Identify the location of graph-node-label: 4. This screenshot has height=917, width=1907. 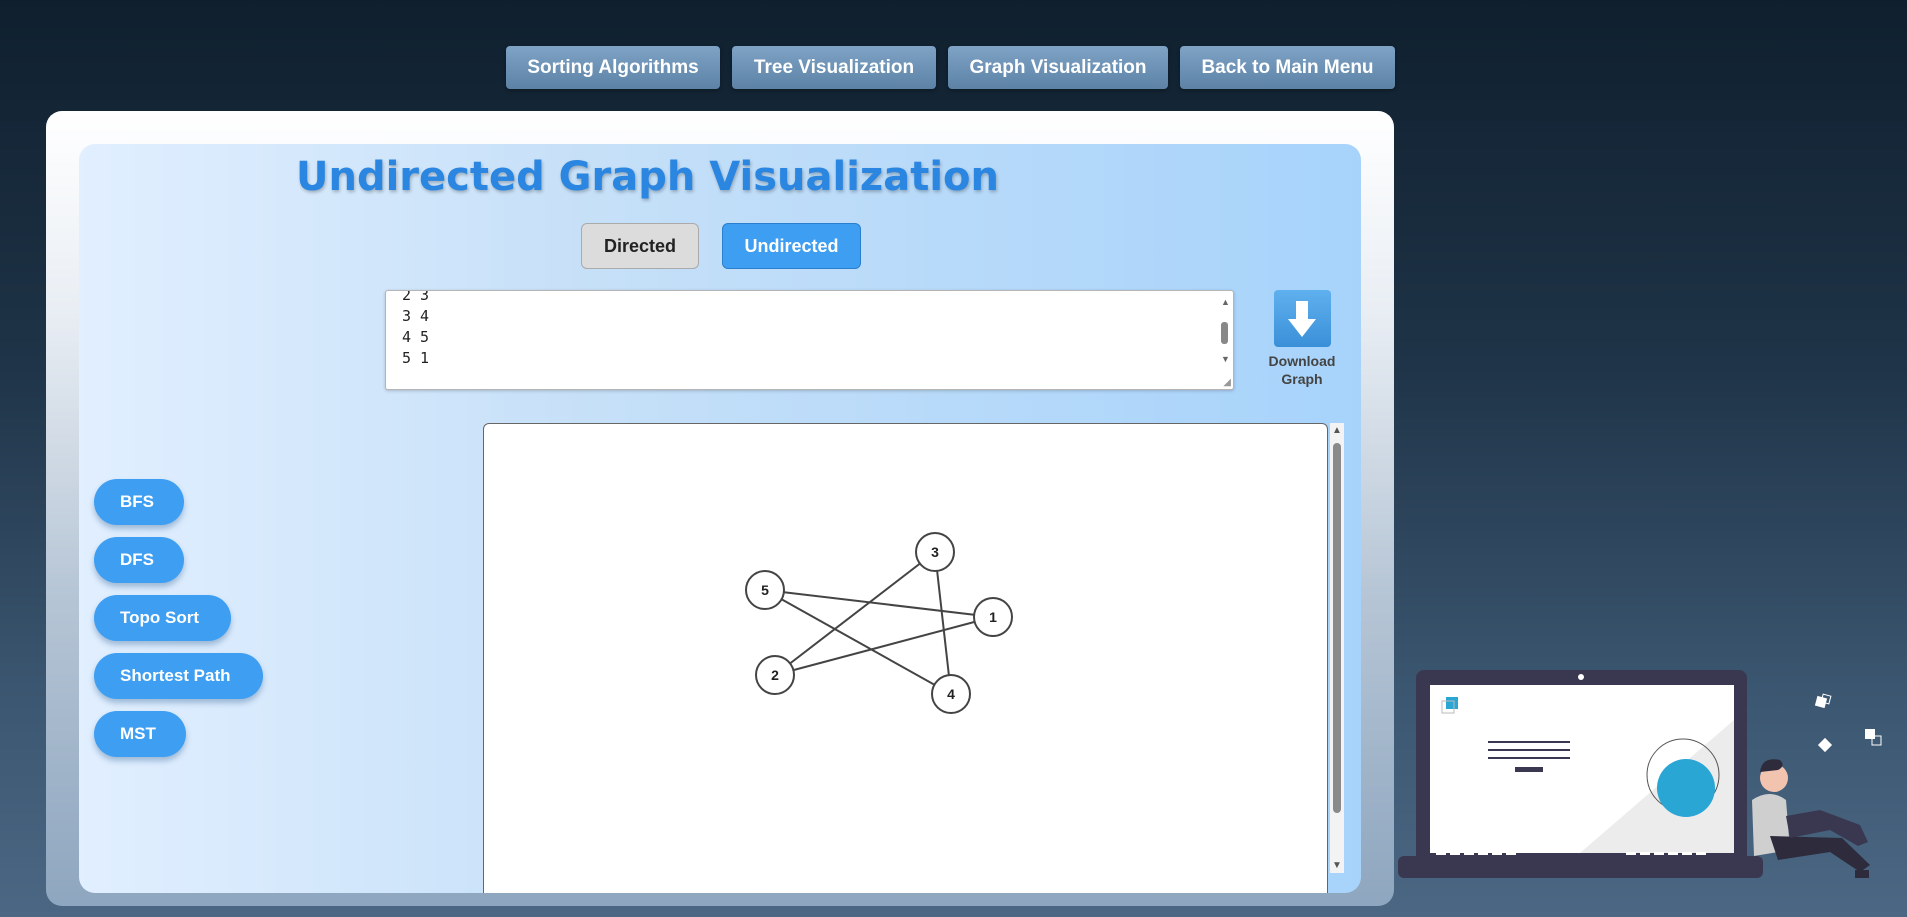
(951, 694).